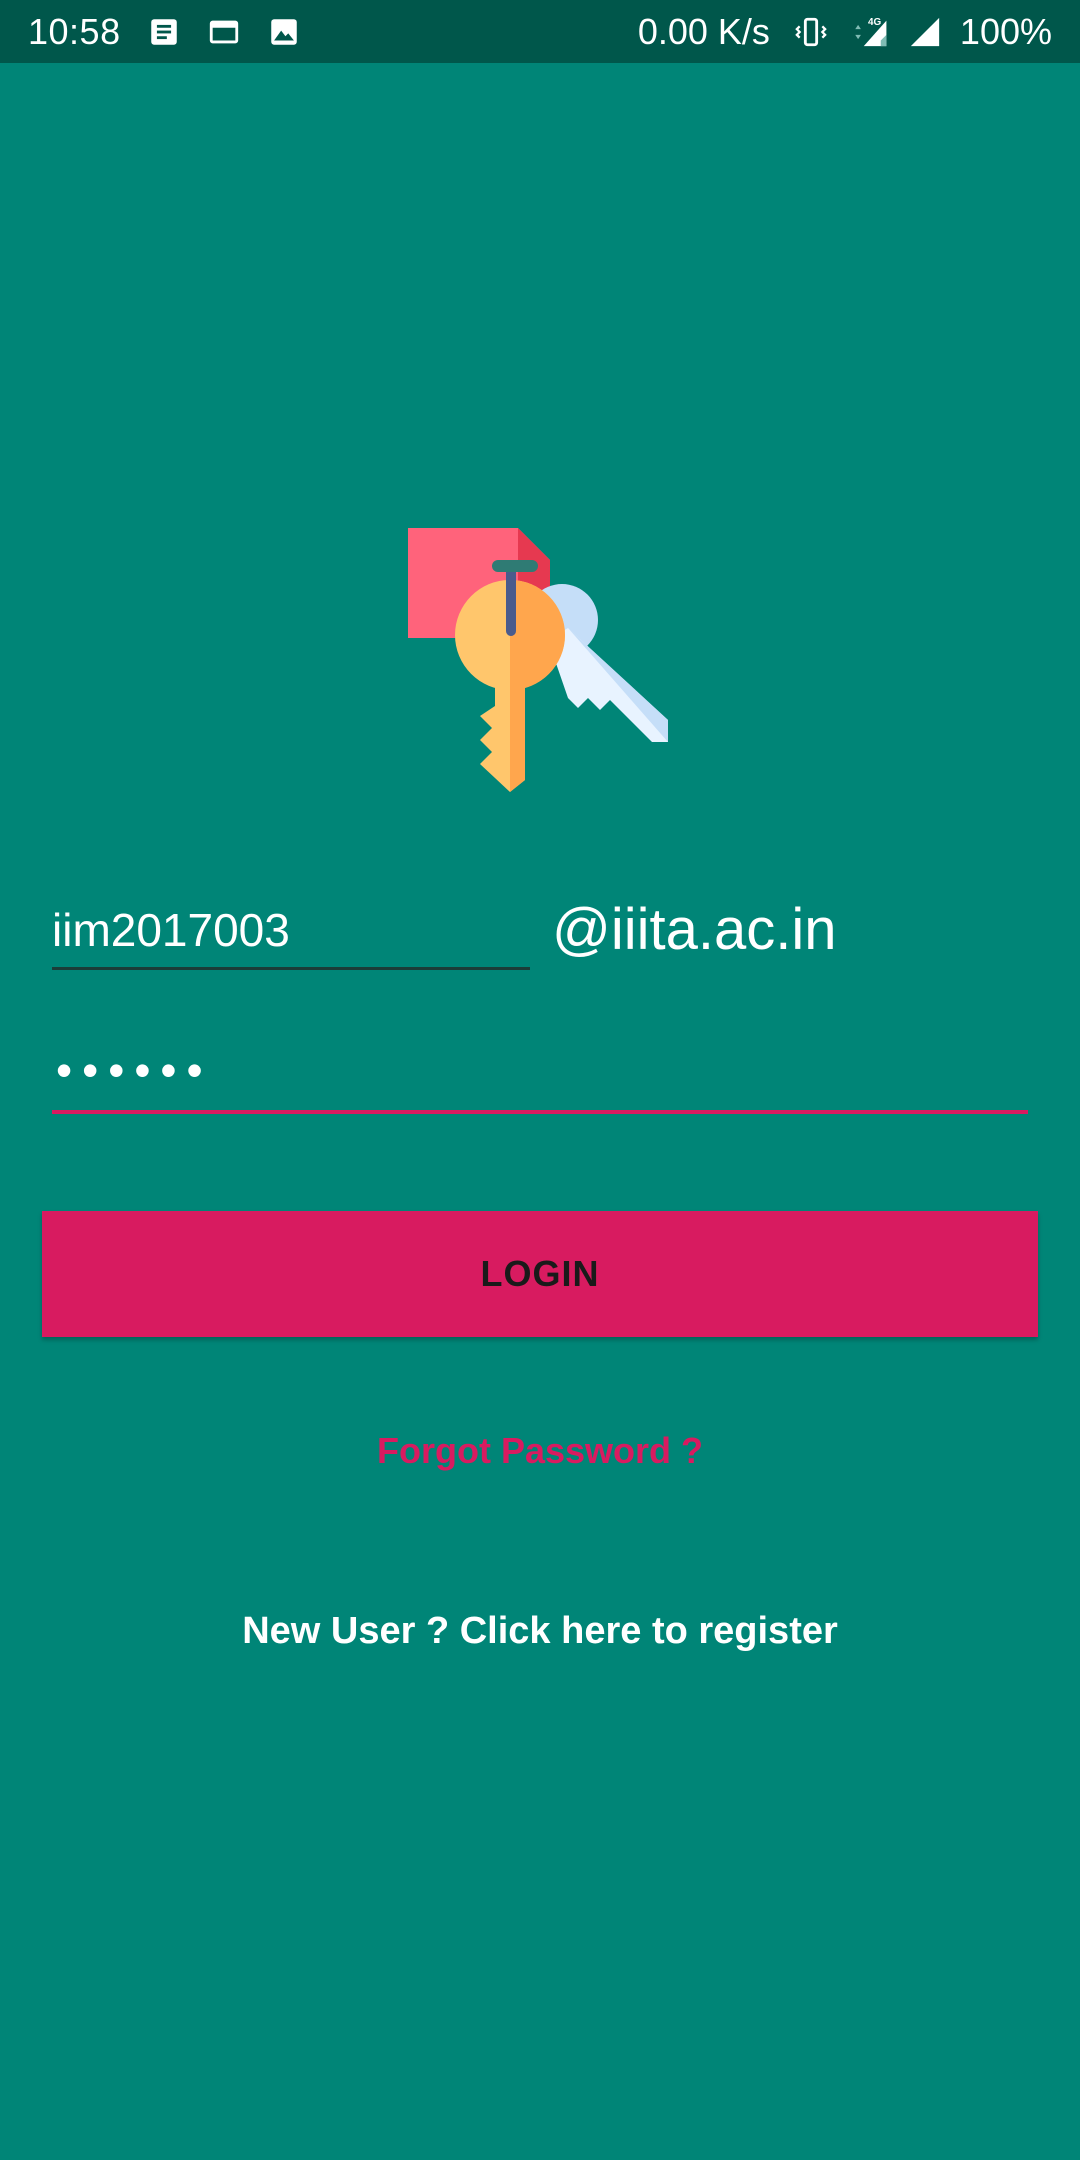 The height and width of the screenshot is (2160, 1080). Describe the element at coordinates (1005, 31) in the screenshot. I see `battery-level: 100%` at that location.